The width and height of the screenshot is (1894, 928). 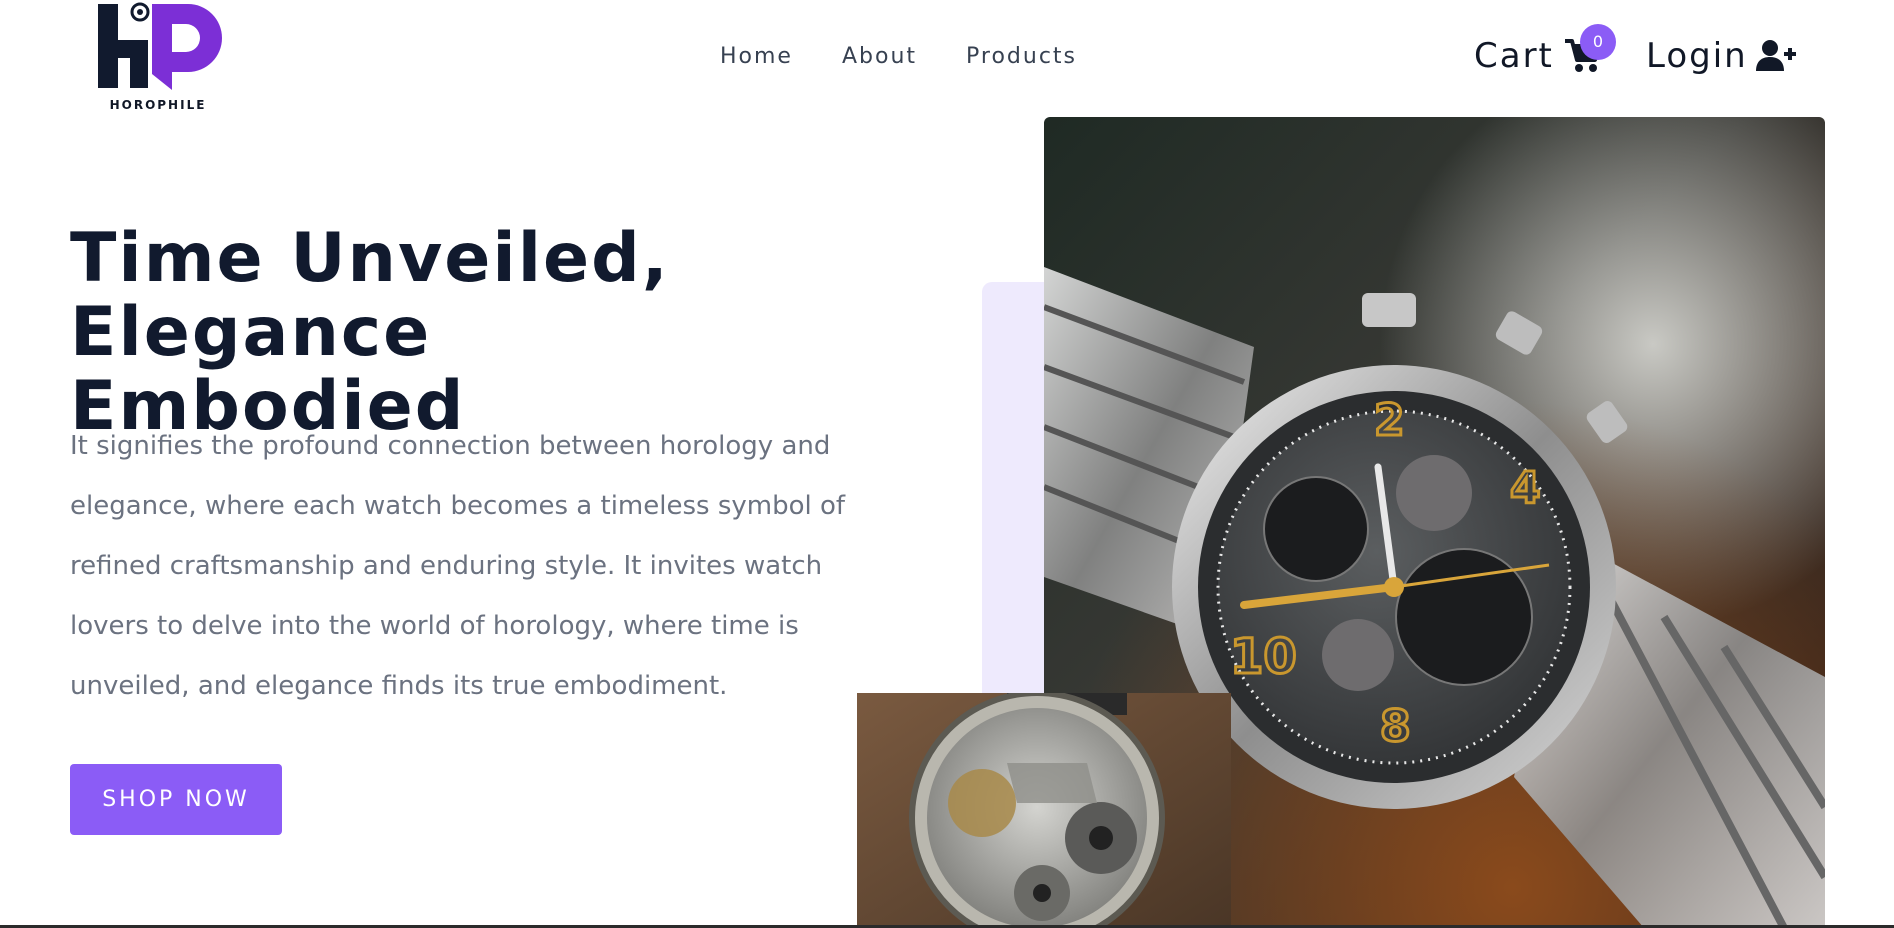 I want to click on cart-button: Cart 0, so click(x=1545, y=50).